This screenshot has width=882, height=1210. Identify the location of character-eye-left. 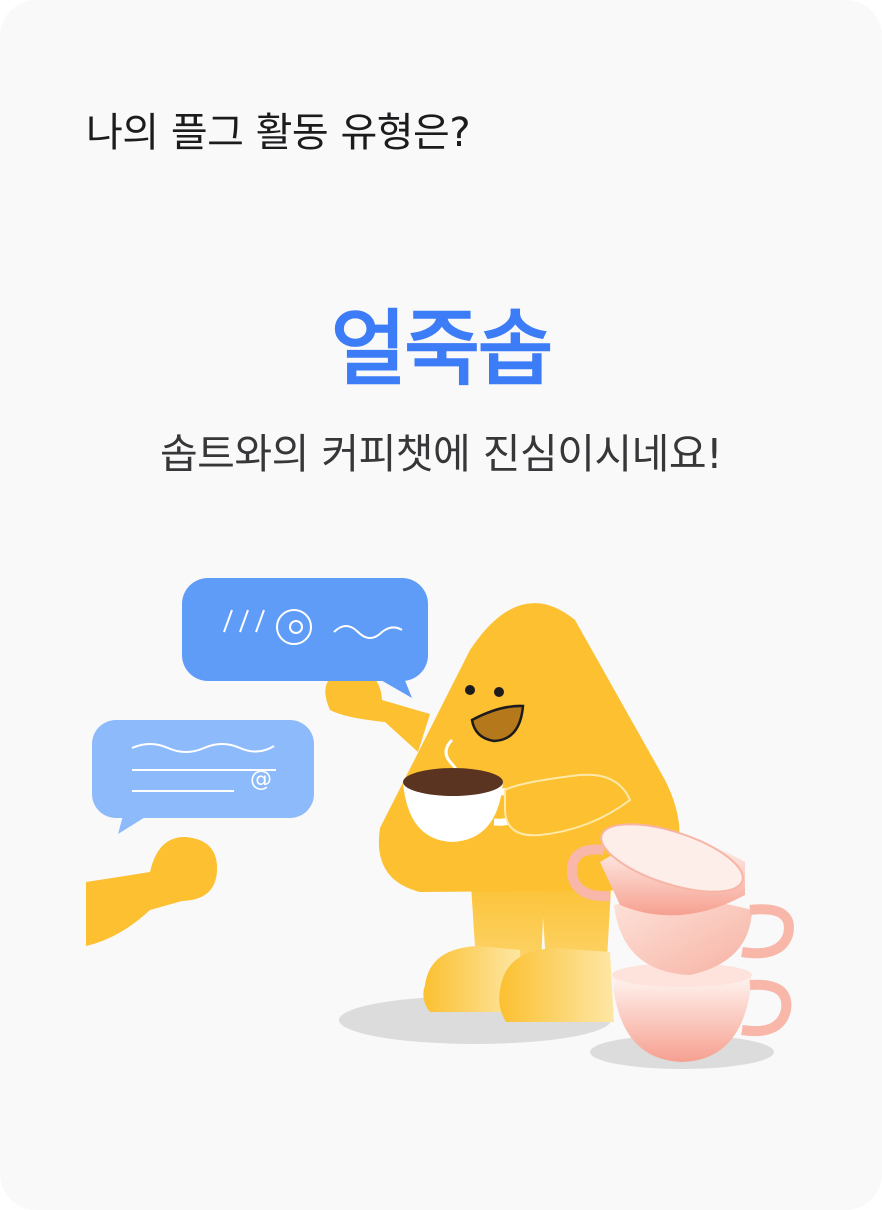
(470, 690).